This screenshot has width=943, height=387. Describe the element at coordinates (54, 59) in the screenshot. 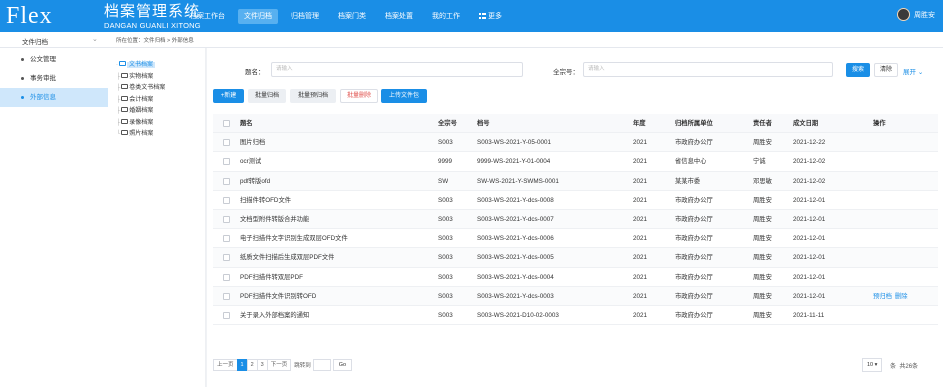

I see `sidebar-item-0: 公文管理` at that location.